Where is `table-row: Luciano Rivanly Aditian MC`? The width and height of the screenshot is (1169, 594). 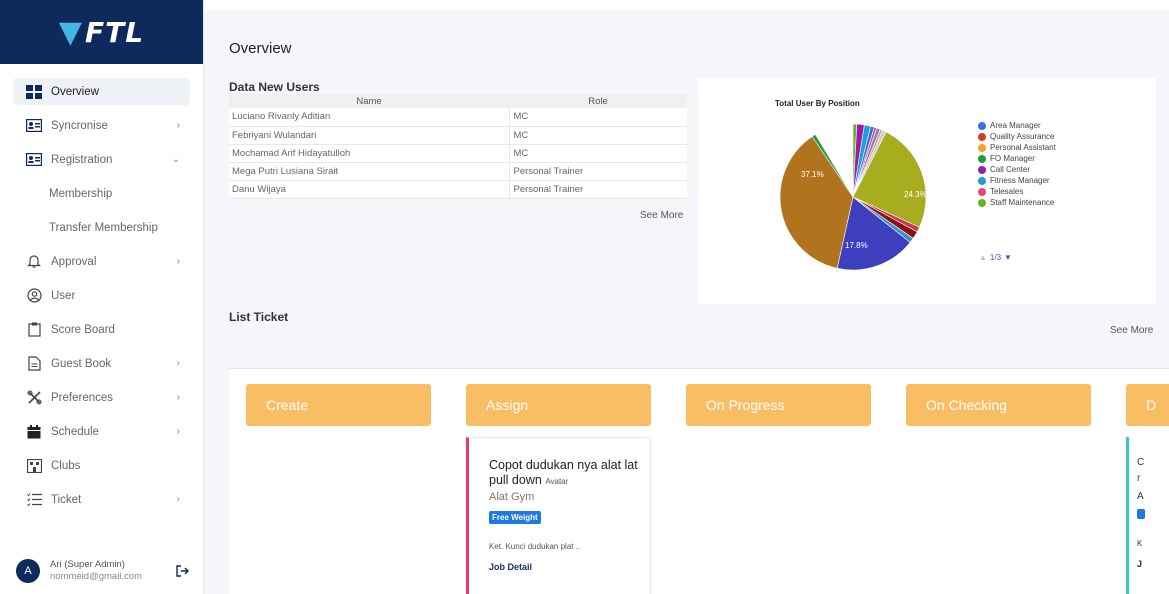
table-row: Luciano Rivanly Aditian MC is located at coordinates (458, 117).